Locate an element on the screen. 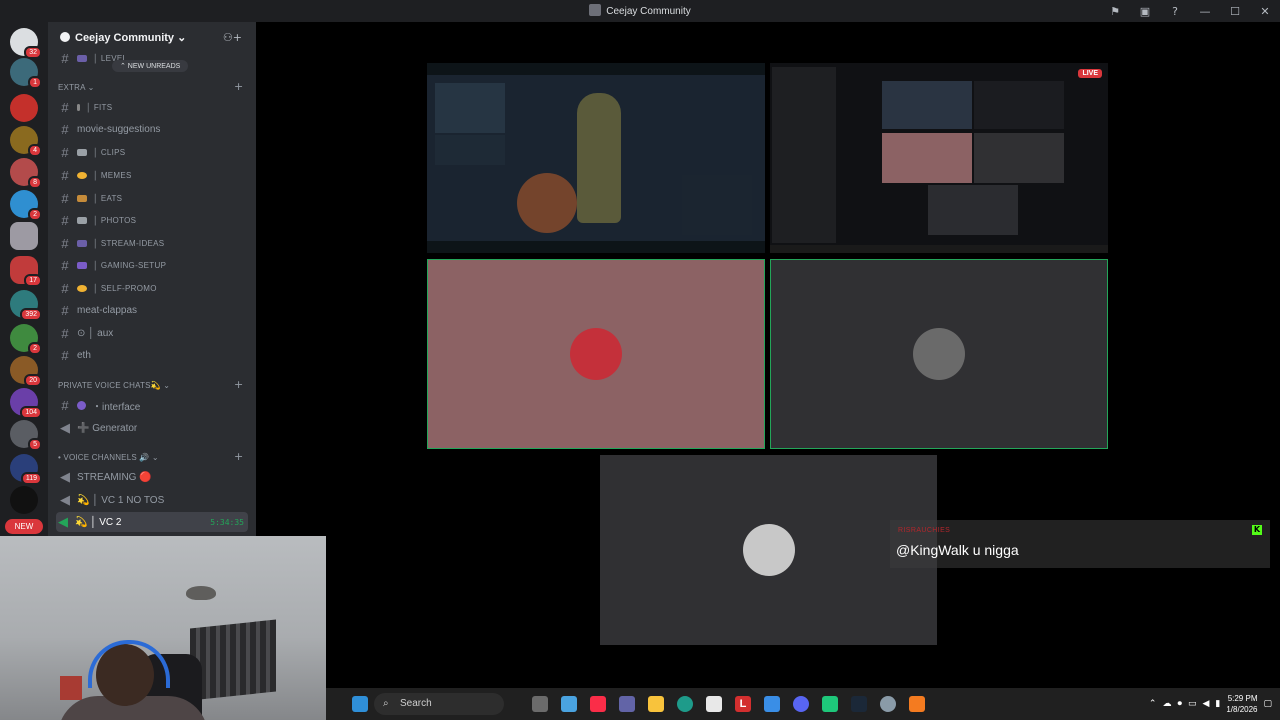  channel-item: # movie-suggestions is located at coordinates (153, 129).